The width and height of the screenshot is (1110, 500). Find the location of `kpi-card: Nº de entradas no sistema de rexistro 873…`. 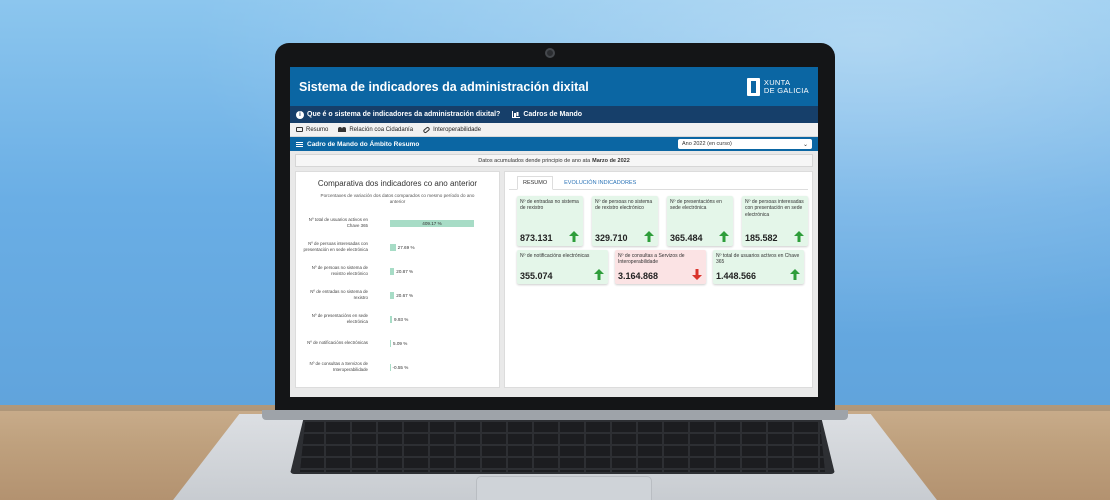

kpi-card: Nº de entradas no sistema de rexistro 873… is located at coordinates (550, 221).